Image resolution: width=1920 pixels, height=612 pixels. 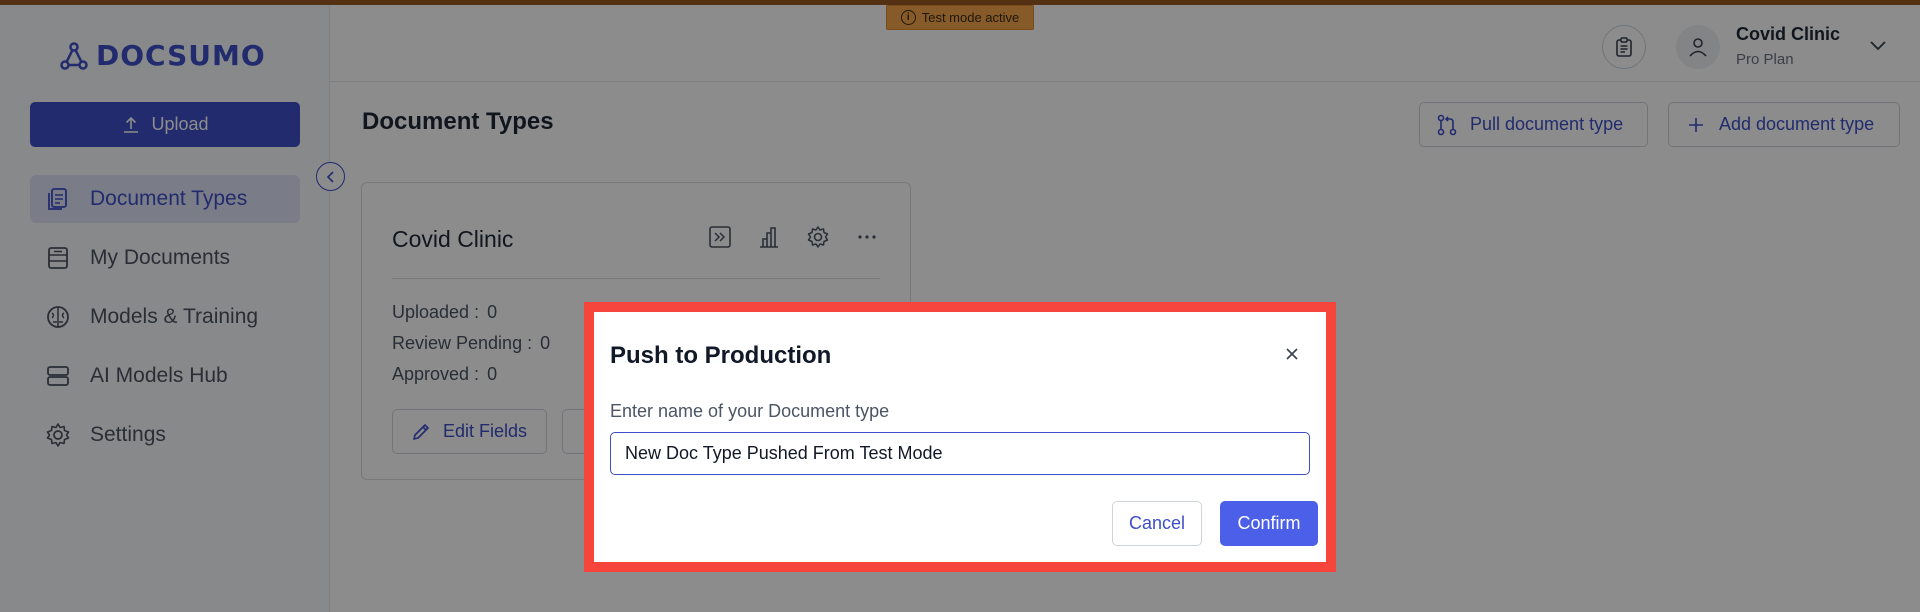 What do you see at coordinates (750, 411) in the screenshot?
I see `document-type-name-label: Enter name of your Document type` at bounding box center [750, 411].